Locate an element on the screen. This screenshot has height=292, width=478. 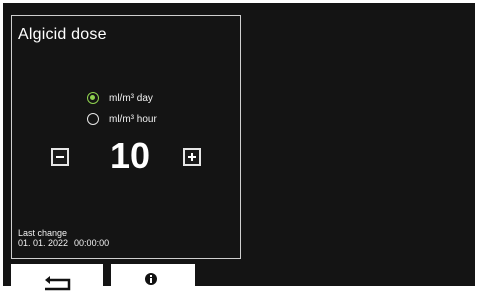
last-change-timestamp: 01. 01. 2022 00:00:00 is located at coordinates (63, 243).